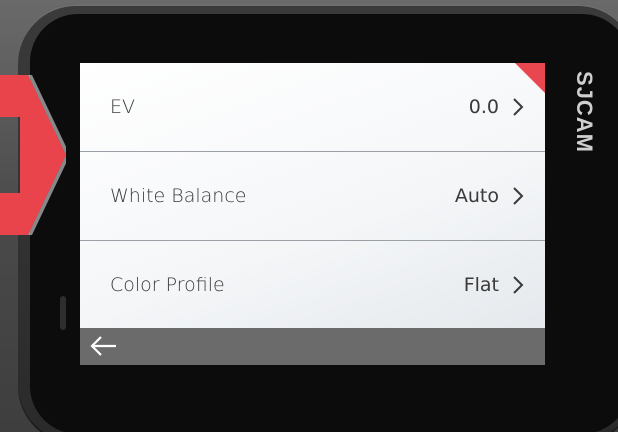 The image size is (618, 432). I want to click on side-slot, so click(63, 313).